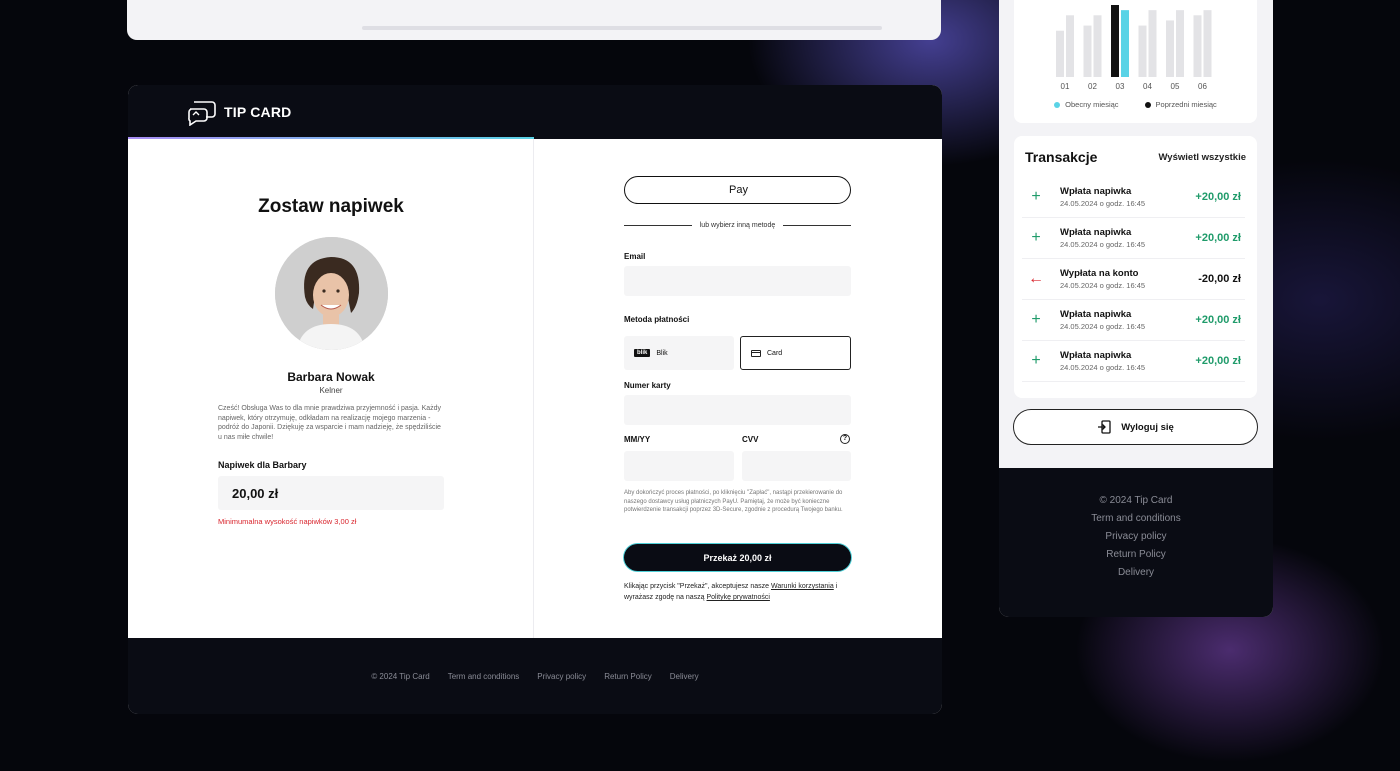  Describe the element at coordinates (1092, 86) in the screenshot. I see `chart-tick-label: 02` at that location.